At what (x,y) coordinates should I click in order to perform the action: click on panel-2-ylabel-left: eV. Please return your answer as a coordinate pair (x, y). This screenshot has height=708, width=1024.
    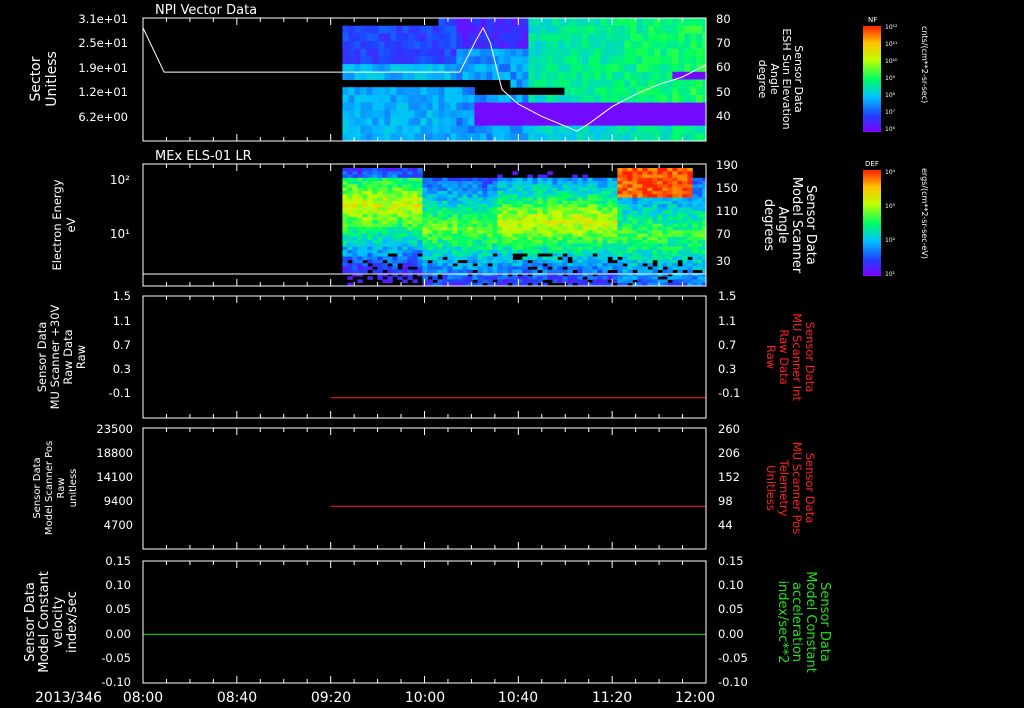
    Looking at the image, I should click on (71, 224).